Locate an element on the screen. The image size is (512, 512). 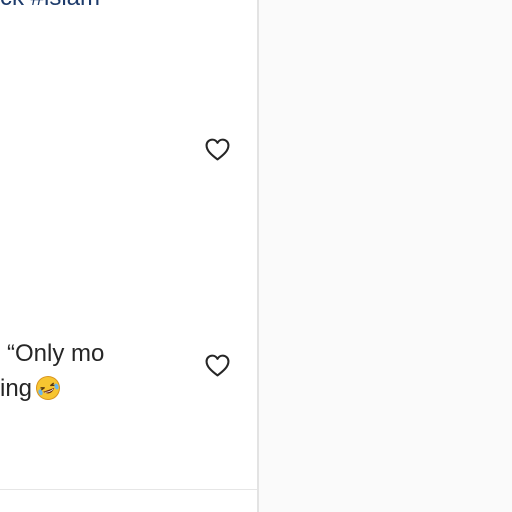
comment-line-2: ing is located at coordinates (16, 388).